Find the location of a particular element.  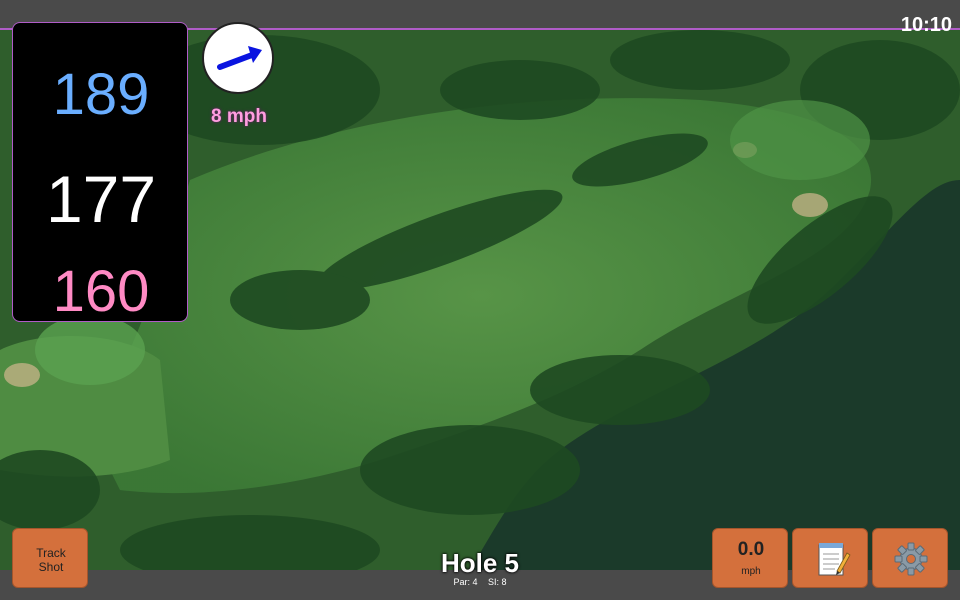

settings-button is located at coordinates (910, 558).